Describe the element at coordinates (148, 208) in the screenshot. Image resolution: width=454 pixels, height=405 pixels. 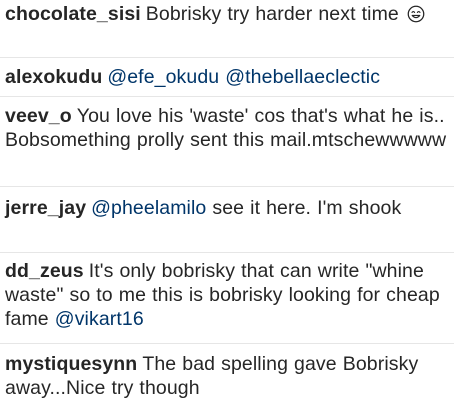
I see `comment-mention: @pheelamilo` at that location.